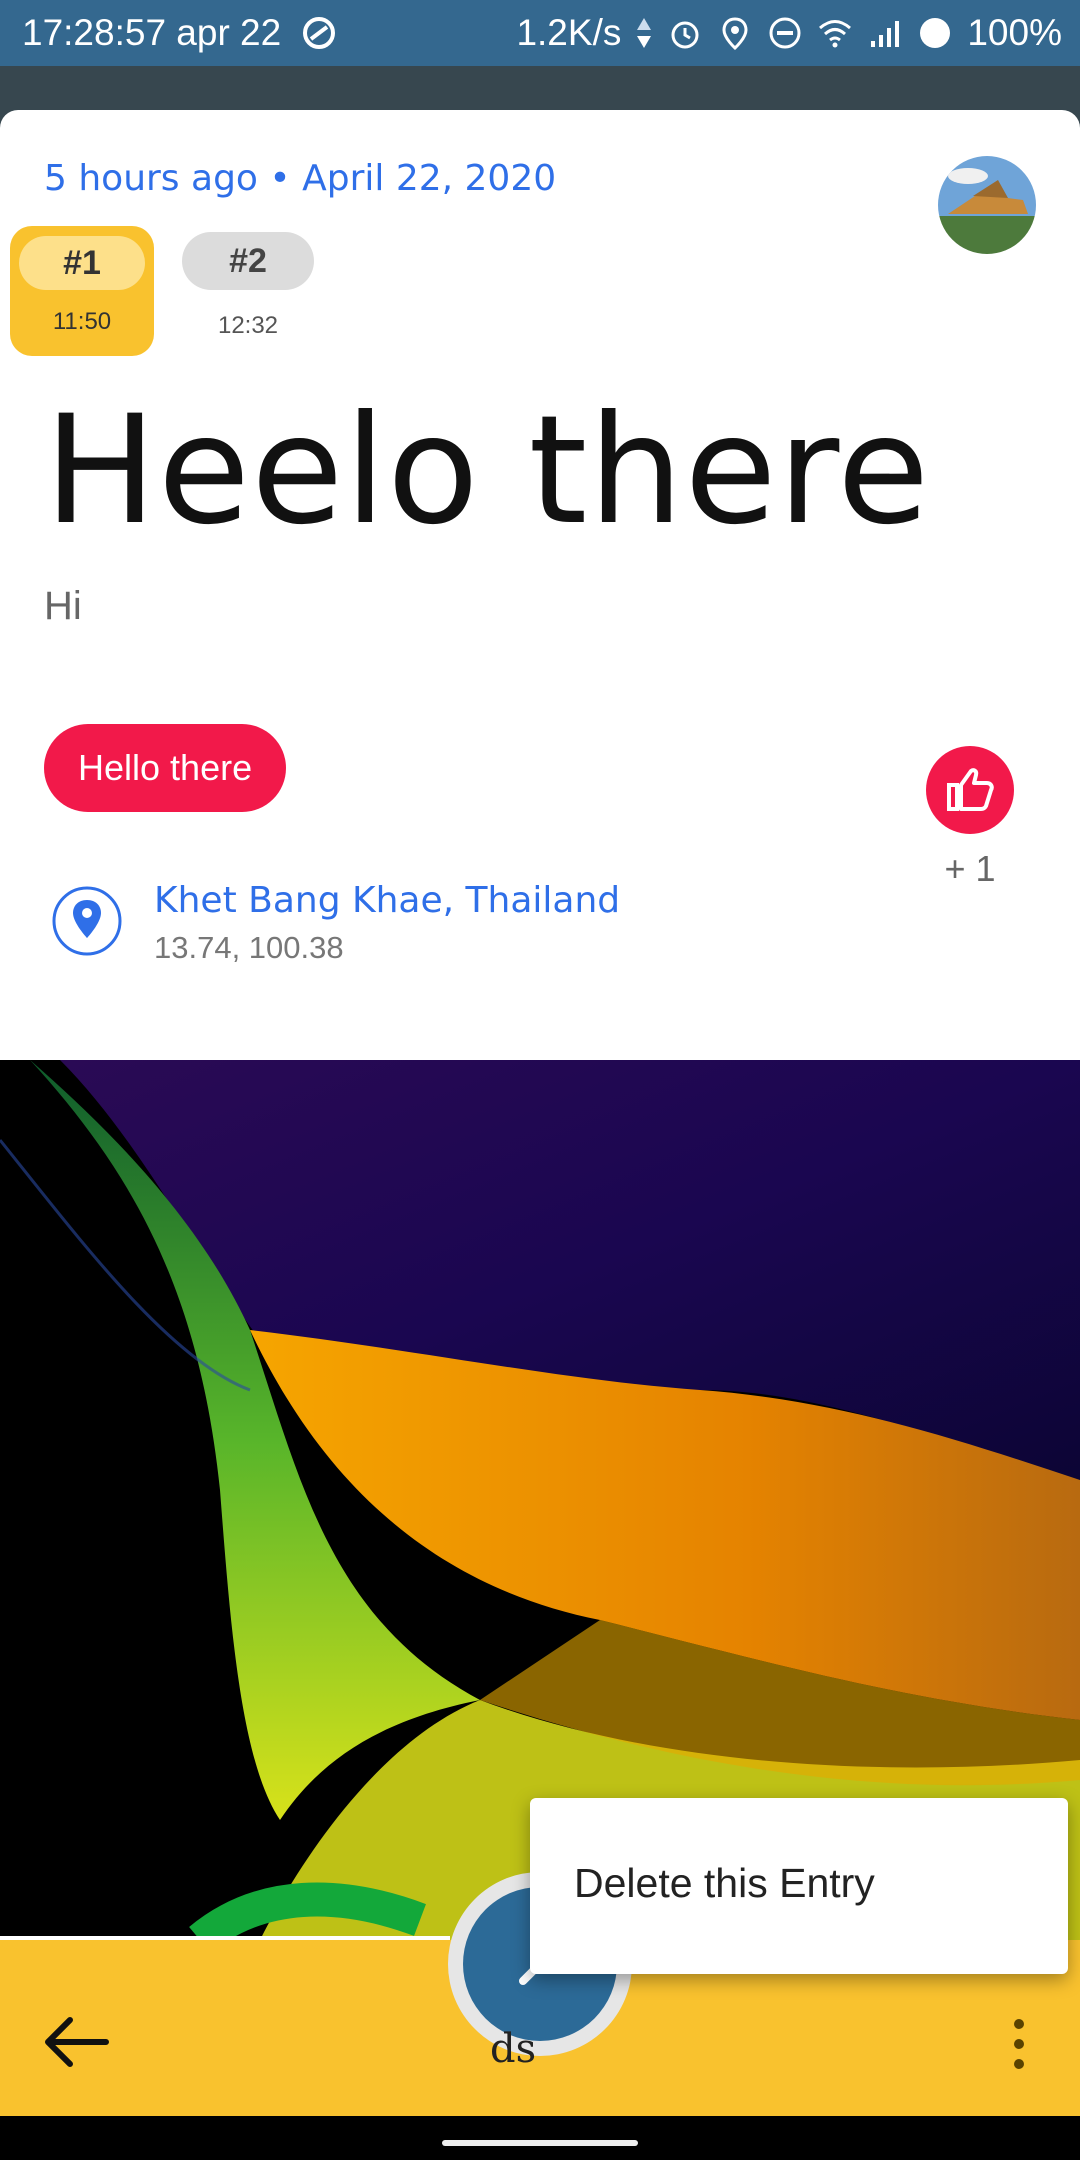 The image size is (1080, 2160). I want to click on tab-label: #2, so click(248, 261).